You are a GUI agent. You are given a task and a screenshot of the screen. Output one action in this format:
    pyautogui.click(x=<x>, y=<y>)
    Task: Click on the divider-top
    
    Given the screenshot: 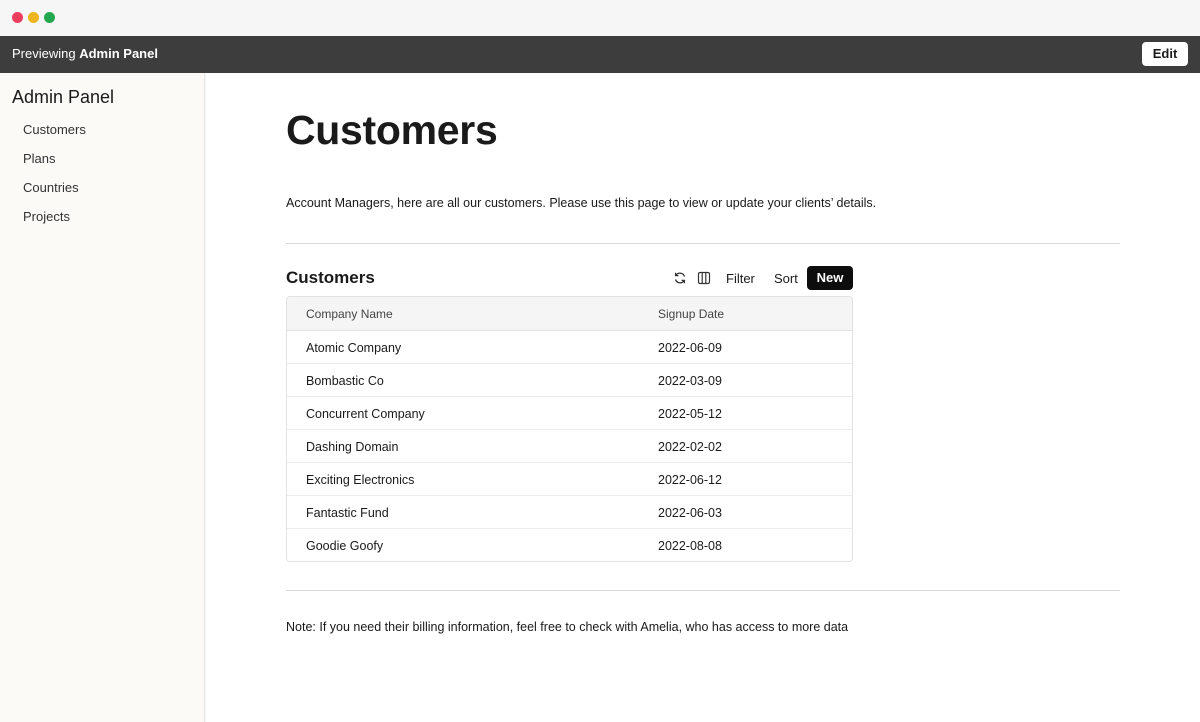 What is the action you would take?
    pyautogui.click(x=703, y=243)
    